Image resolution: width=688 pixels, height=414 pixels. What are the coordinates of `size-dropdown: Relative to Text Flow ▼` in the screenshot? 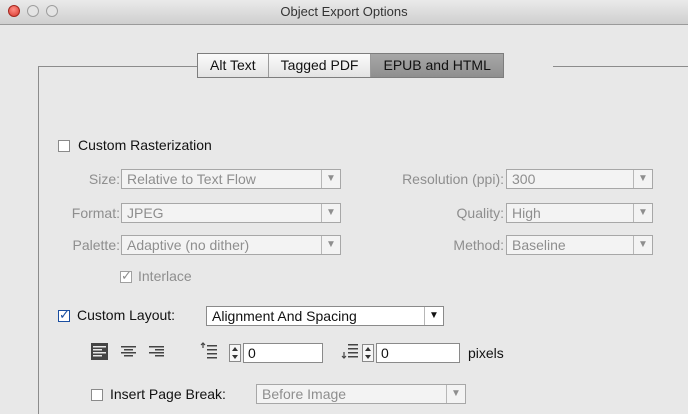 It's located at (231, 179).